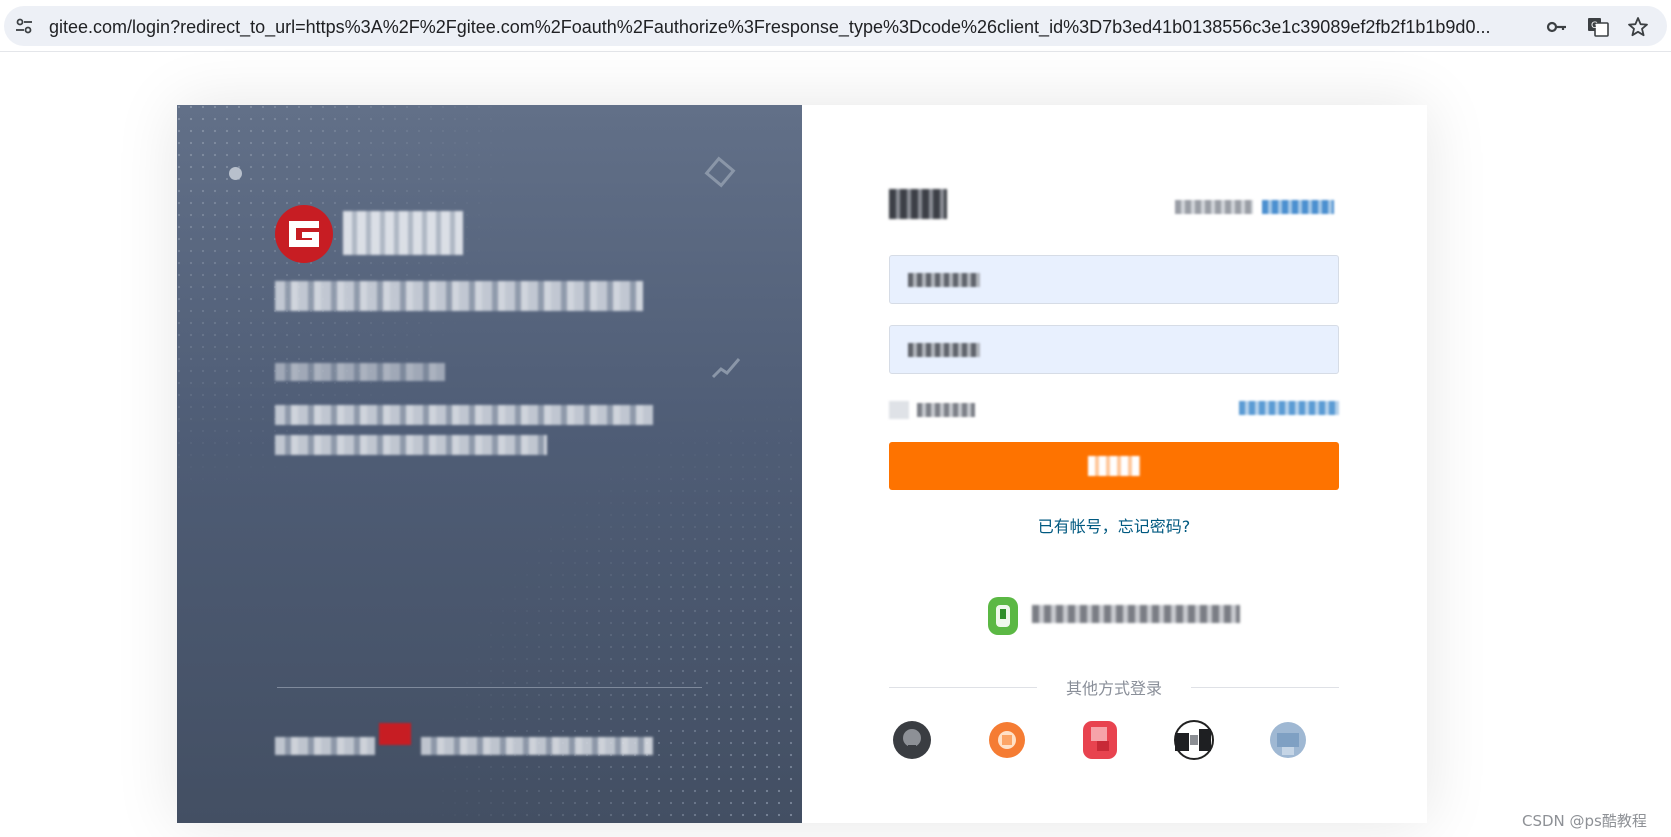  I want to click on password-input, so click(1114, 349).